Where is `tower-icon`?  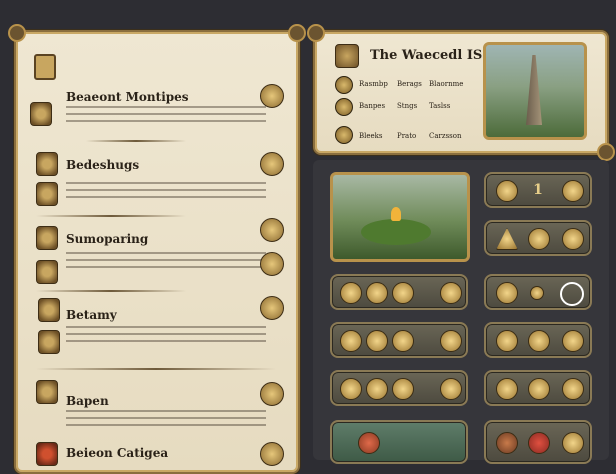
tower-icon is located at coordinates (534, 90).